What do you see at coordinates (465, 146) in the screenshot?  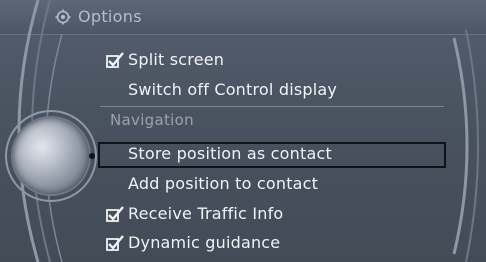 I see `scroll-arc` at bounding box center [465, 146].